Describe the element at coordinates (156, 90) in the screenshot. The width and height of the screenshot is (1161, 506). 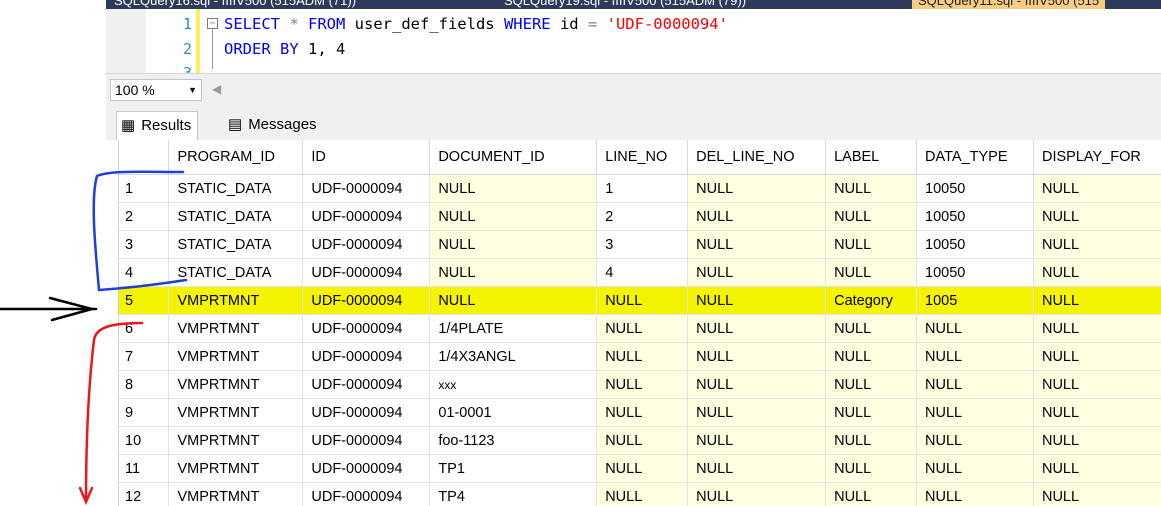
I see `zoom-dropdown: 100 % ▼` at that location.